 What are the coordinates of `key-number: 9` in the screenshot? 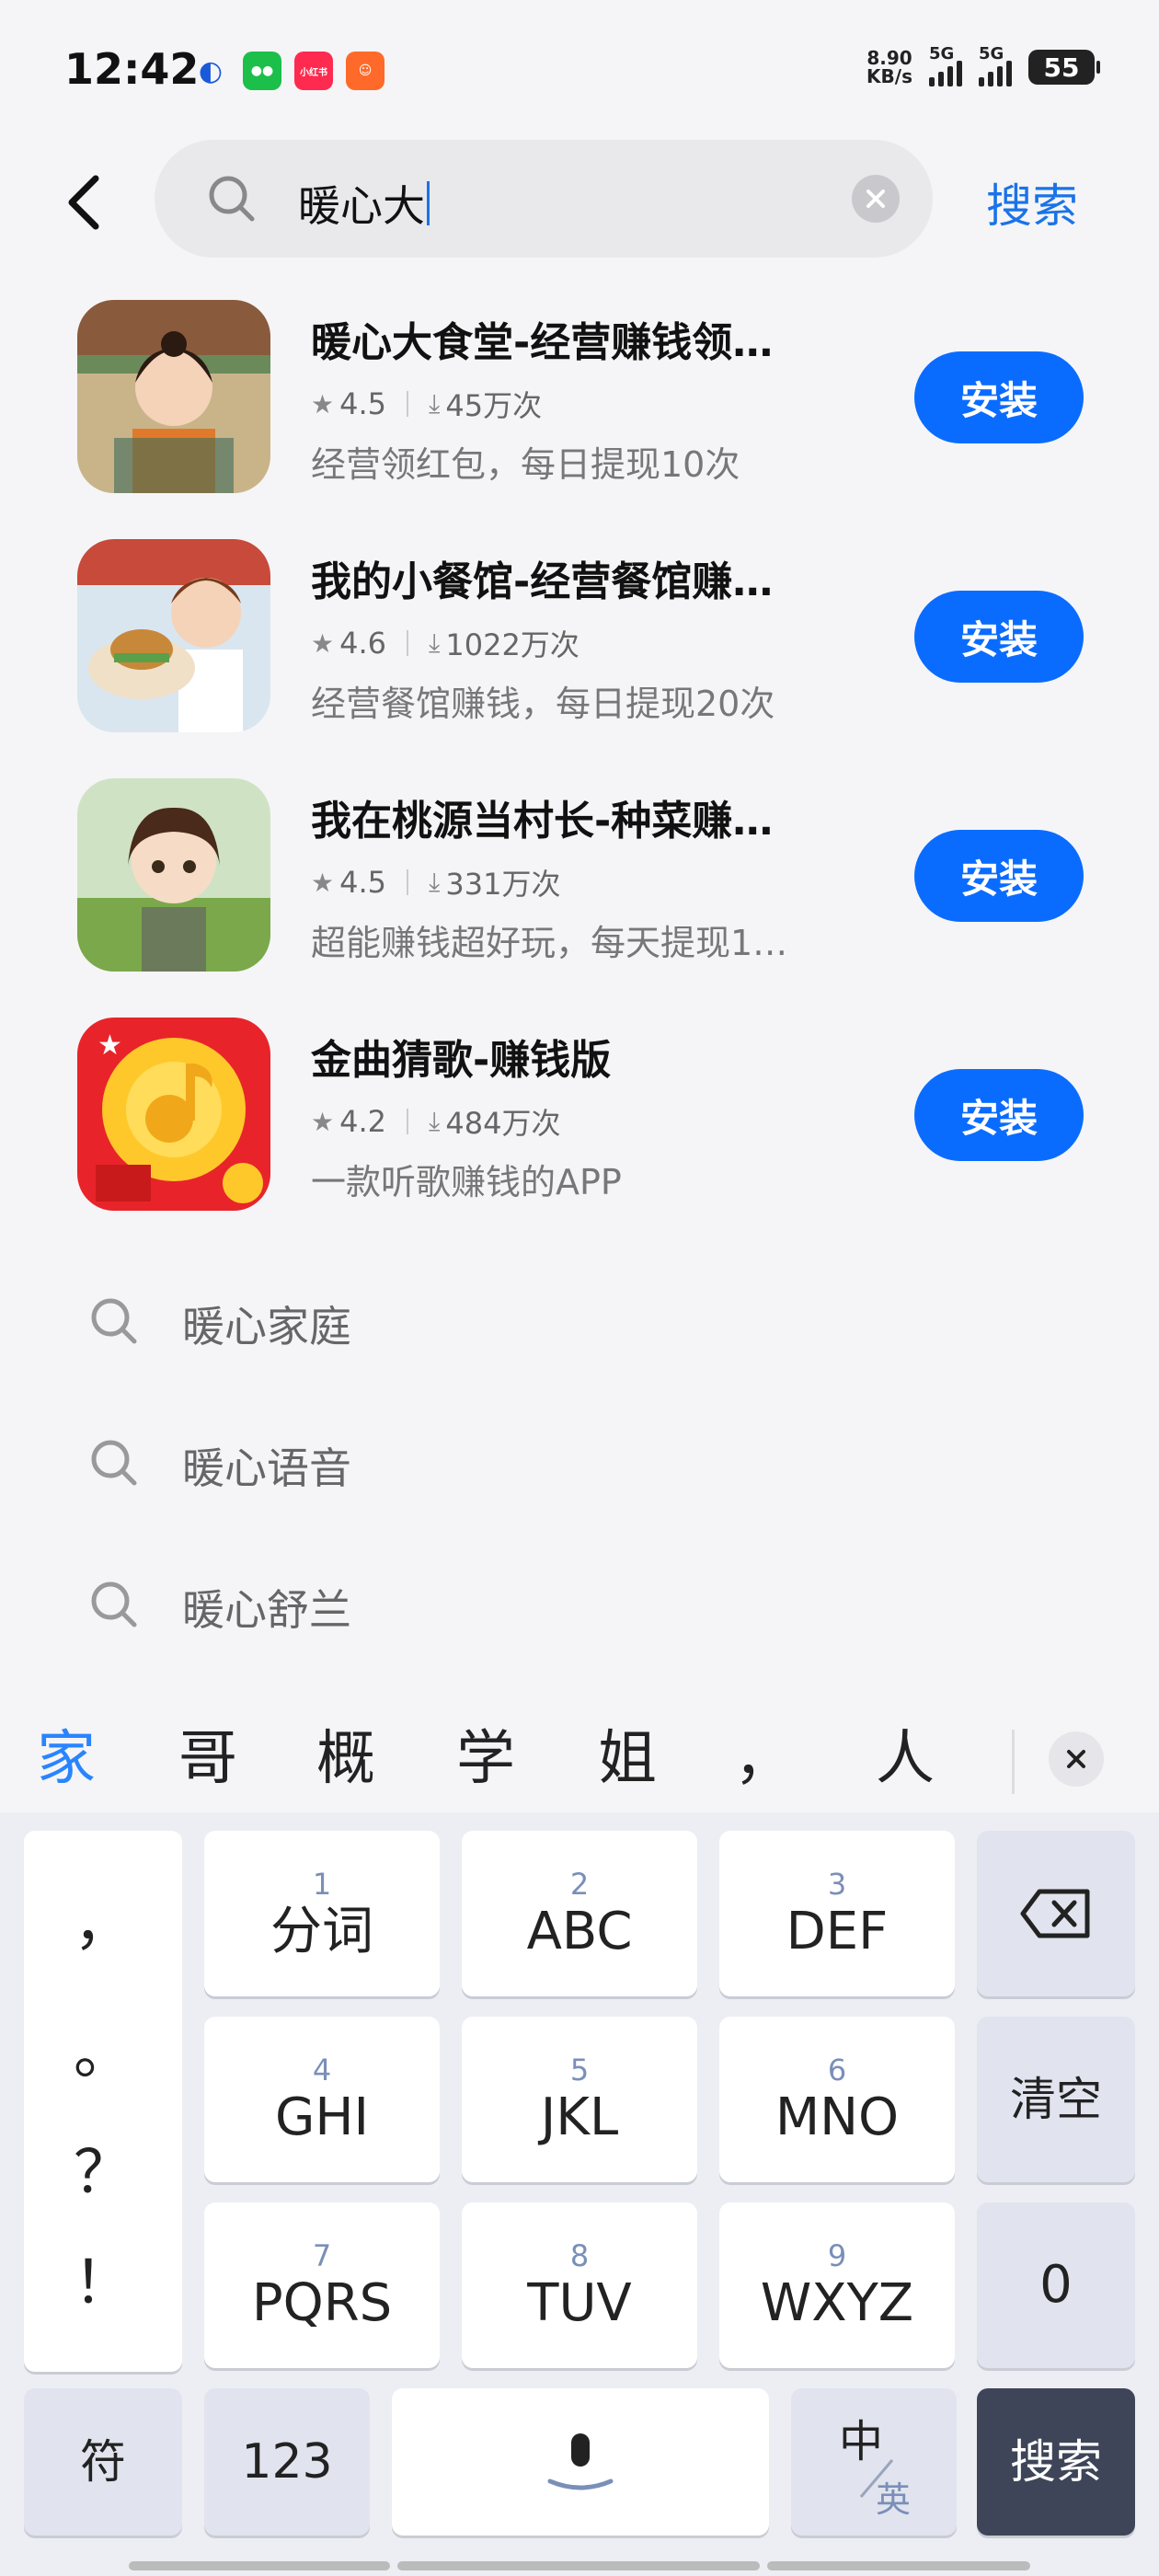 It's located at (837, 2255).